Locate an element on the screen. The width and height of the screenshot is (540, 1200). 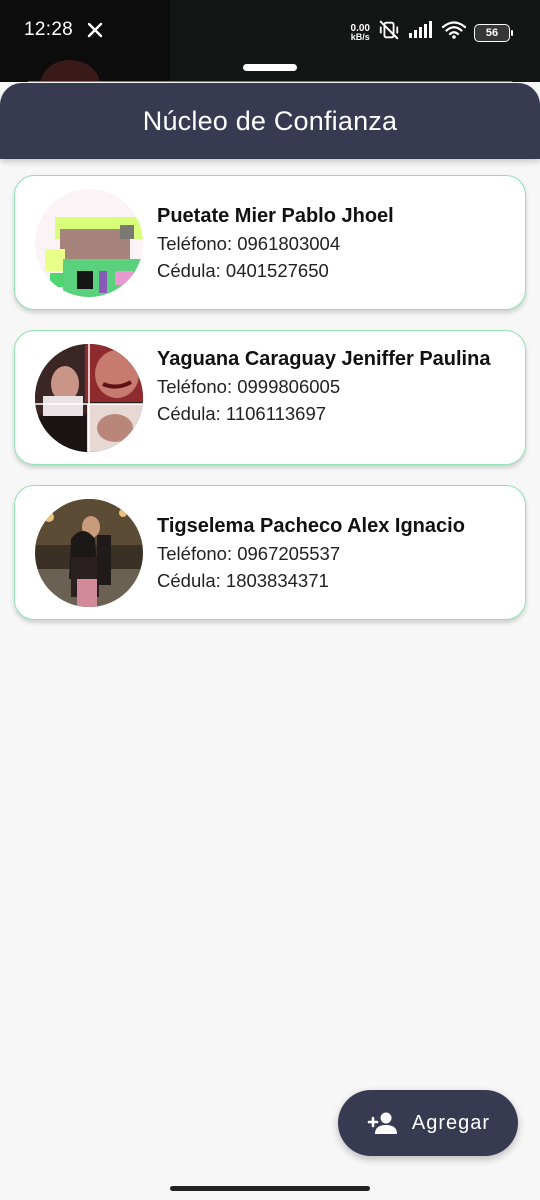
wifi-icon is located at coordinates (454, 32).